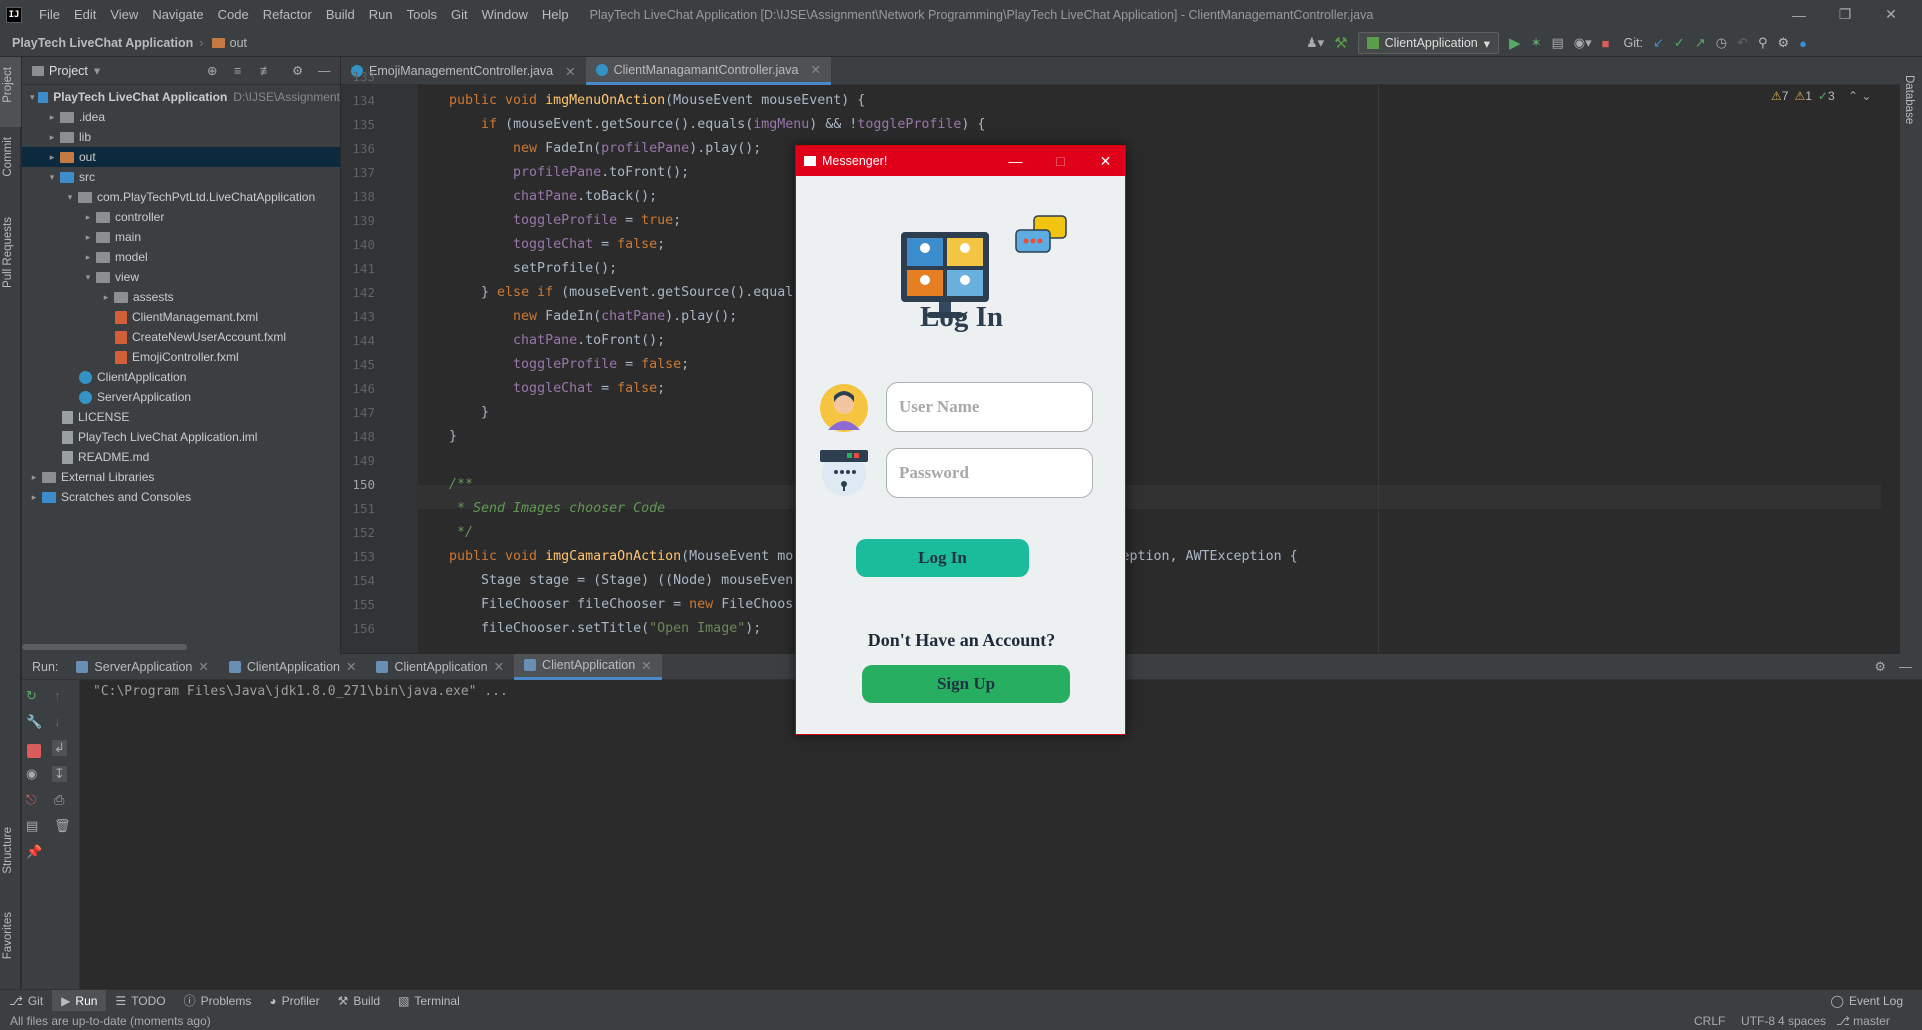  I want to click on tree-item: ▾ view, so click(181, 277).